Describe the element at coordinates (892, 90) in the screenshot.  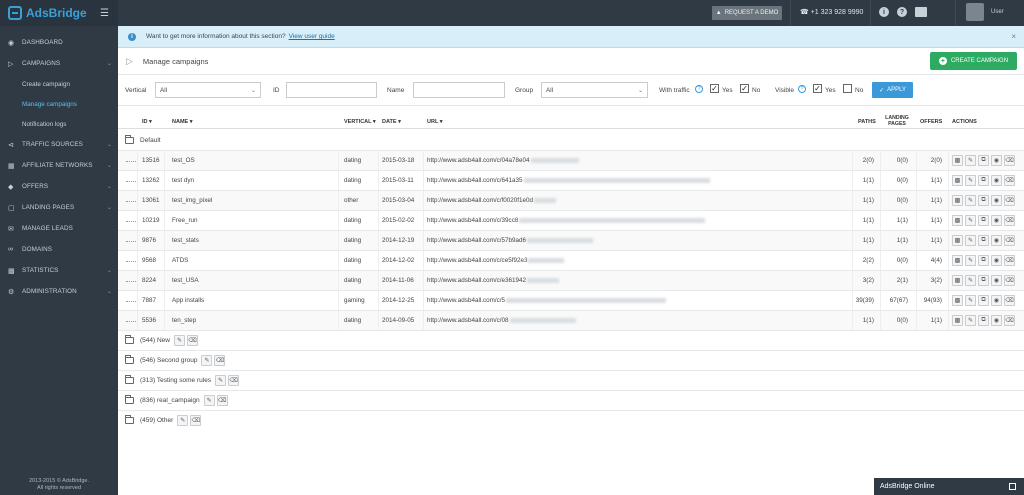
I see `apply-button: ✓ APPLY` at that location.